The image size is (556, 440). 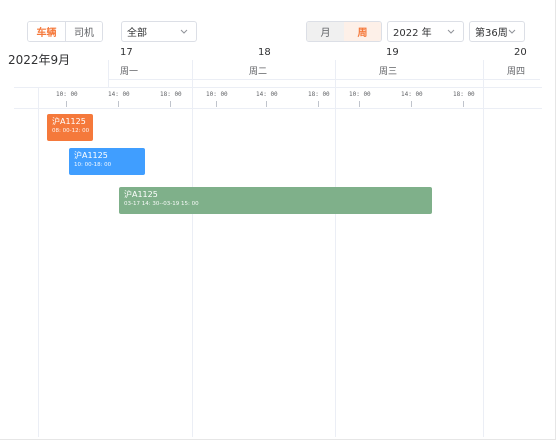 What do you see at coordinates (161, 204) in the screenshot?
I see `booking-time: 03-17 14: 30--03-19 15: 00` at bounding box center [161, 204].